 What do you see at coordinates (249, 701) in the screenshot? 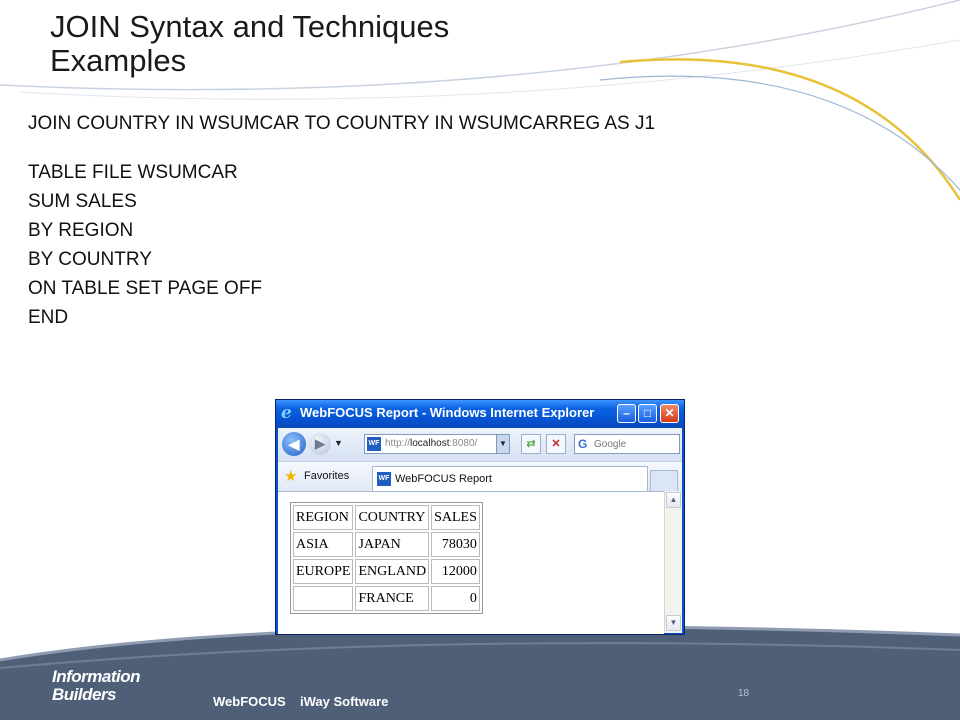
I see `webfocus-brand: WebFOCUS` at bounding box center [249, 701].